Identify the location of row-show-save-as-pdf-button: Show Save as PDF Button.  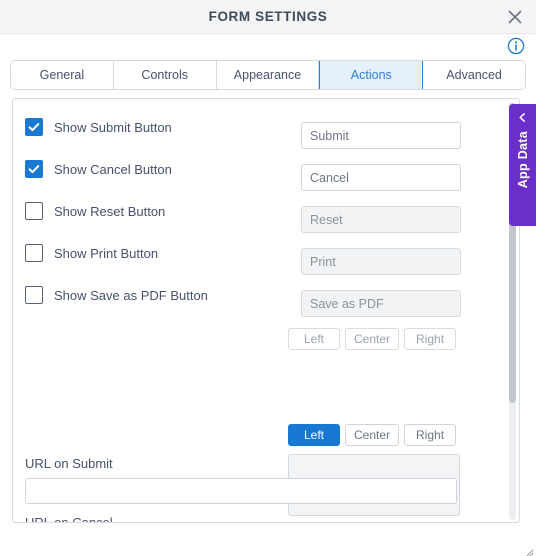
(116, 295).